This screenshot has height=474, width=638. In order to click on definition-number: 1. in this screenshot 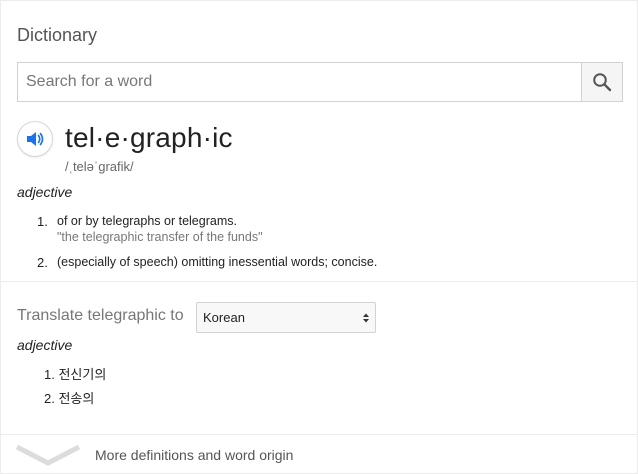, I will do `click(42, 221)`.